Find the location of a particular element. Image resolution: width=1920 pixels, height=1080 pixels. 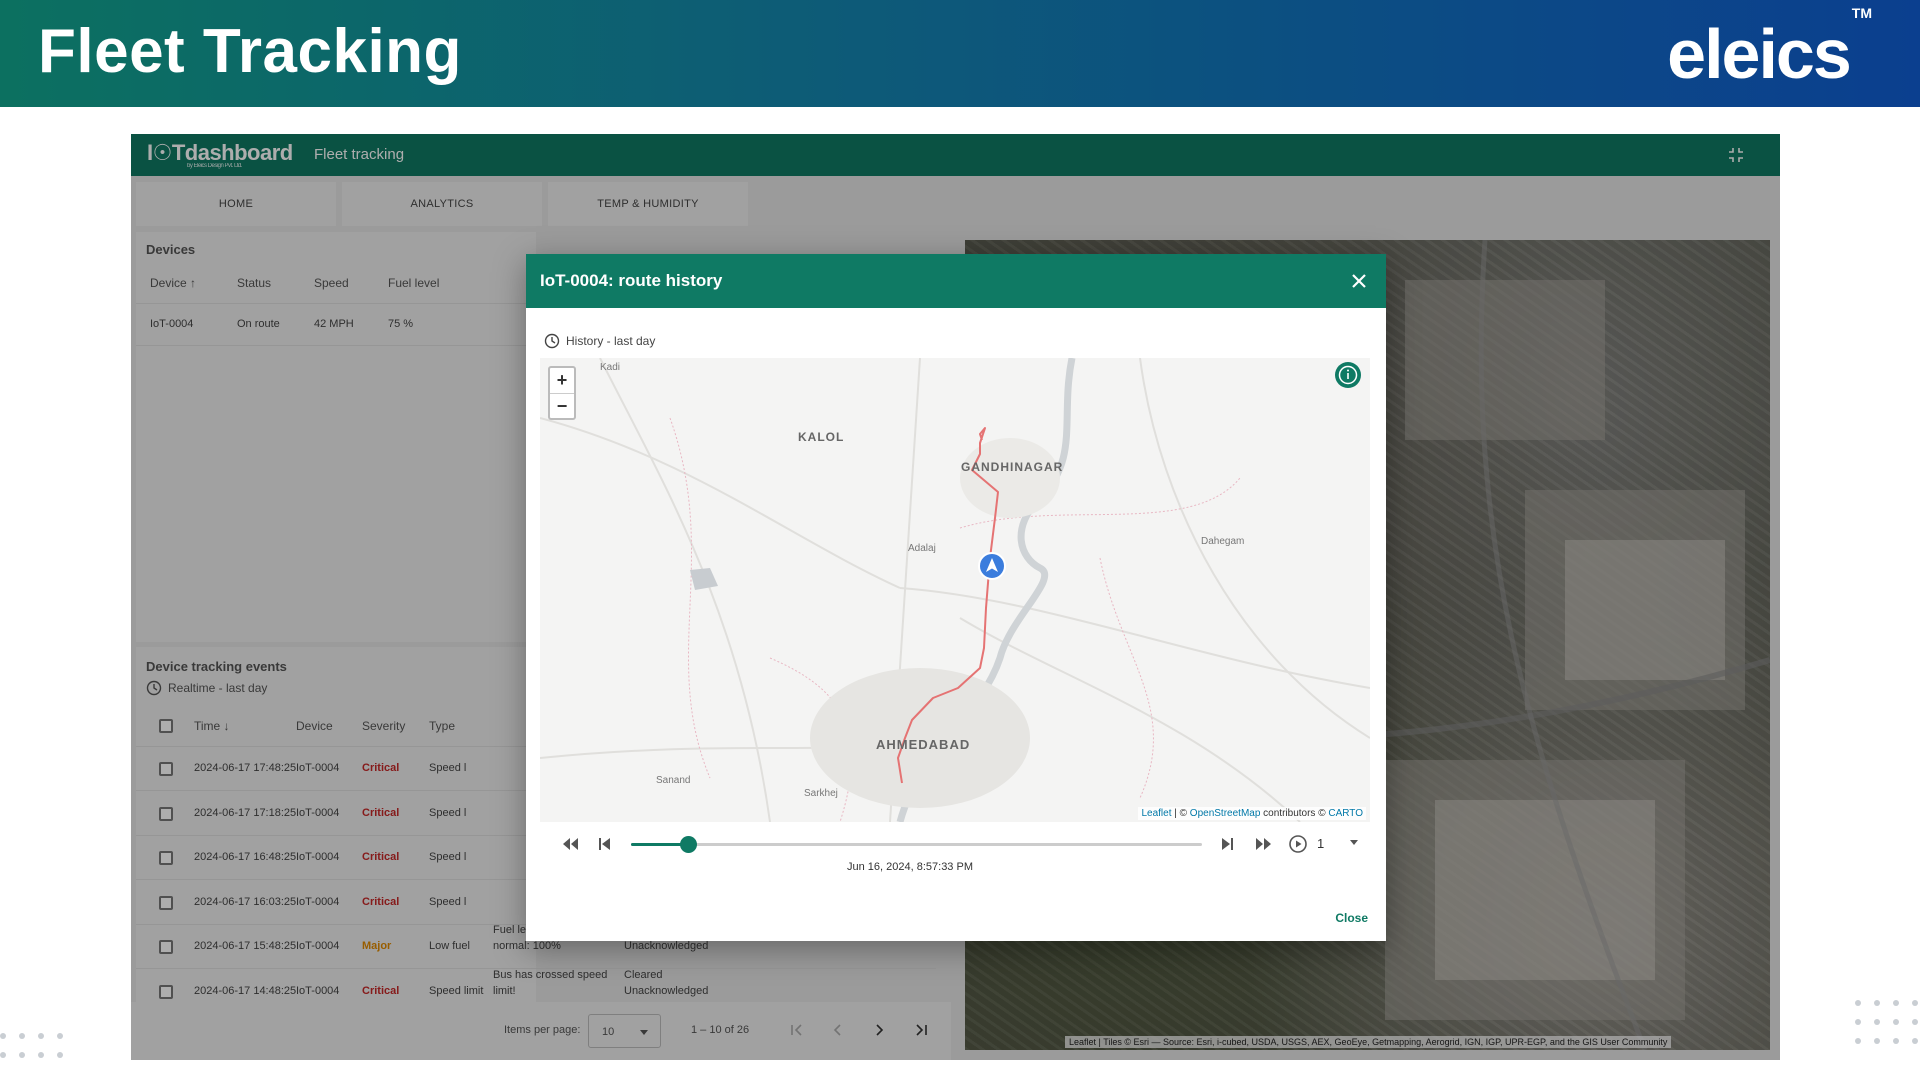

banner-title: Fleet Tracking is located at coordinates (250, 51).